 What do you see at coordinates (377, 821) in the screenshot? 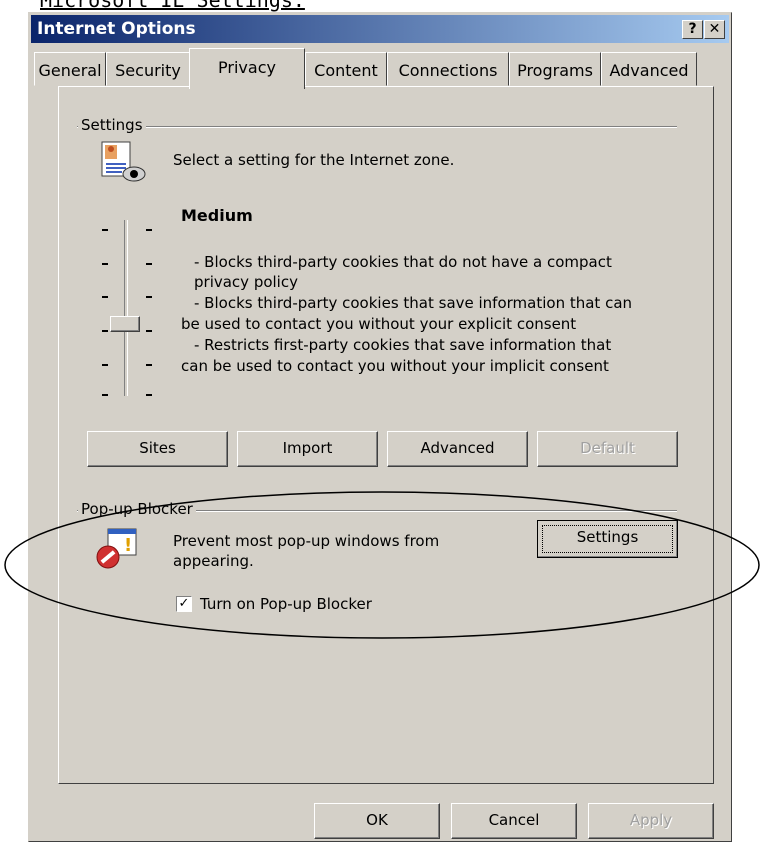
I see `ok-button: OK` at bounding box center [377, 821].